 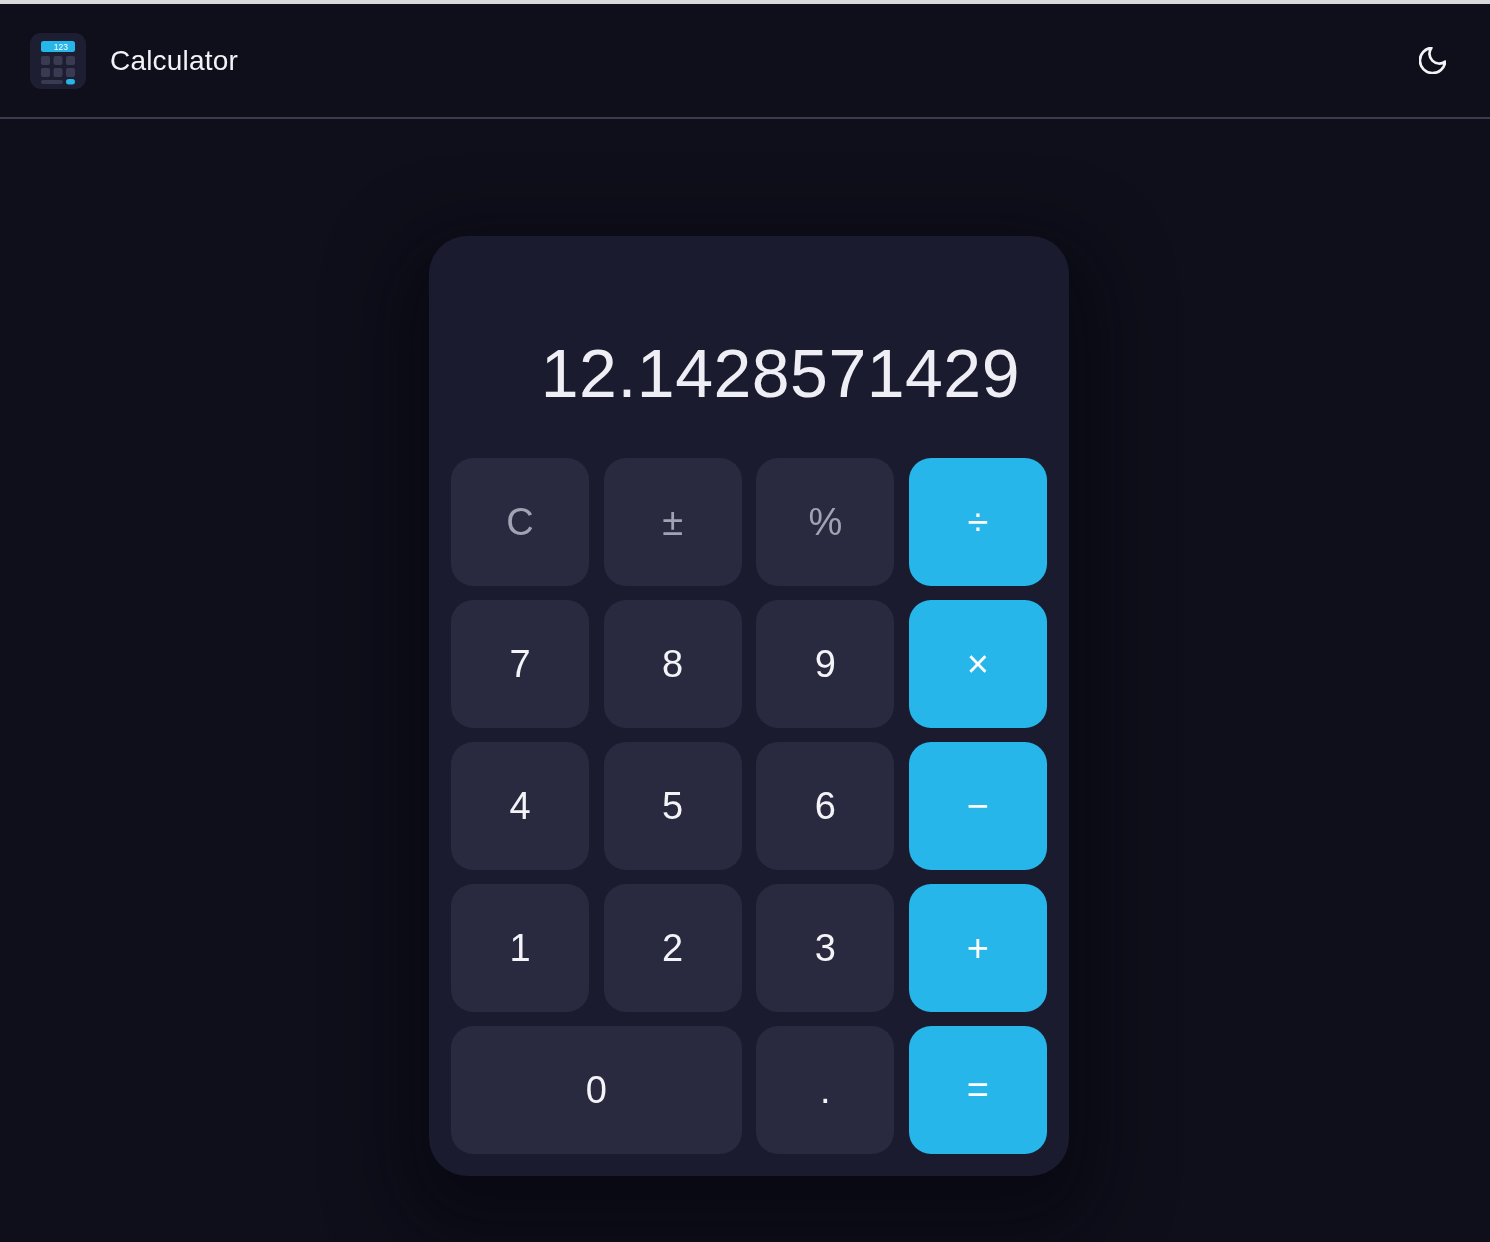 I want to click on digit-key: 8, so click(x=672, y=664).